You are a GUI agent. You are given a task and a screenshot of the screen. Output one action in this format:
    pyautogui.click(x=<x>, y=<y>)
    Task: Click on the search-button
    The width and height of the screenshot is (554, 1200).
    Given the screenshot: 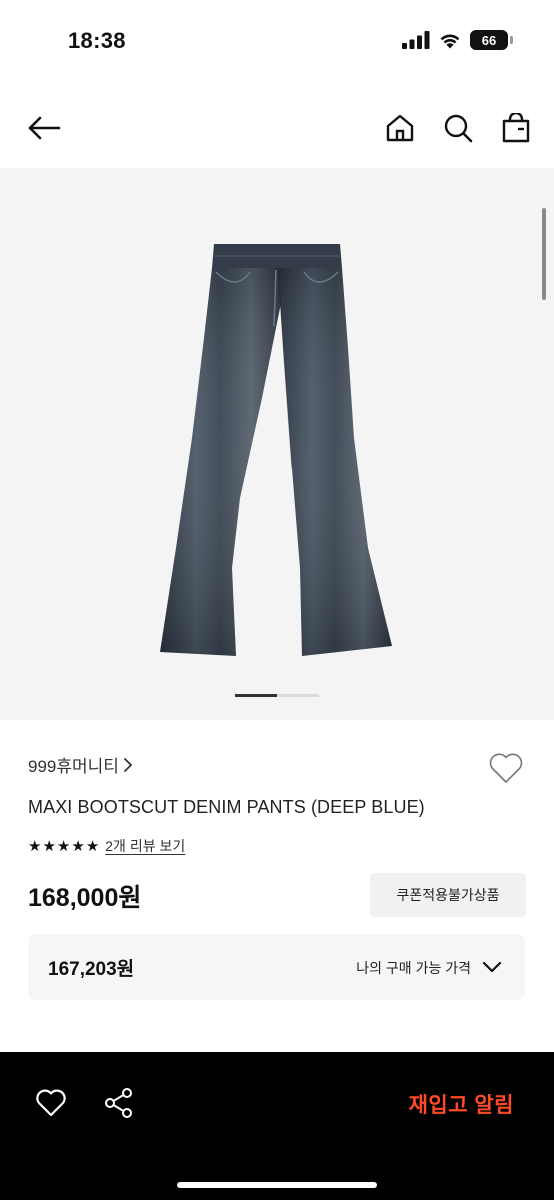 What is the action you would take?
    pyautogui.click(x=458, y=128)
    